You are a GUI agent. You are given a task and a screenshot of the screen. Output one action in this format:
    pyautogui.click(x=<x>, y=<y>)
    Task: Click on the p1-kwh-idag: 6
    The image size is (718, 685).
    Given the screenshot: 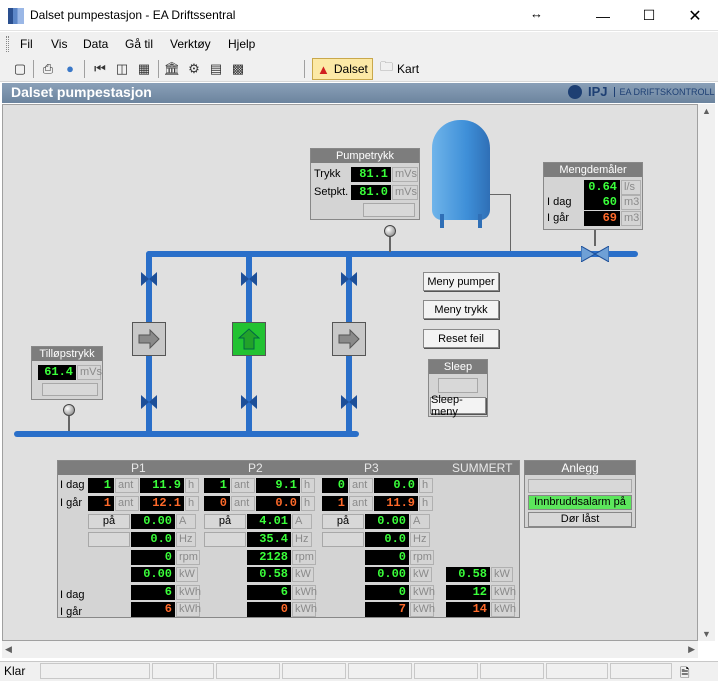 What is the action you would take?
    pyautogui.click(x=153, y=592)
    